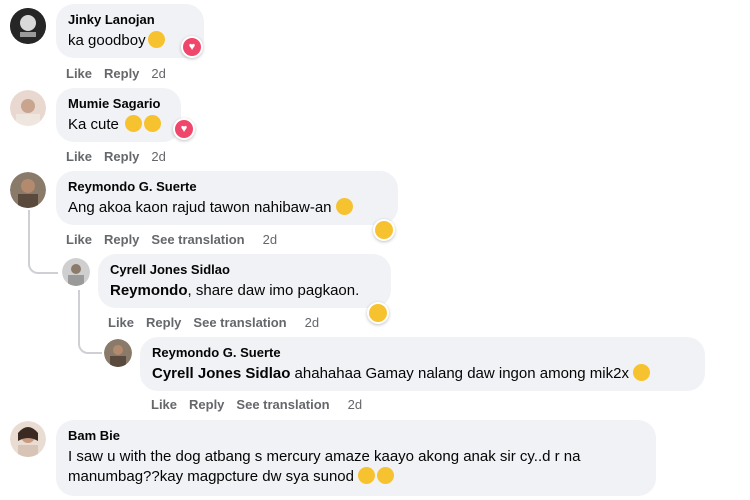  What do you see at coordinates (118, 125) in the screenshot?
I see `comment-text: Ka cute` at bounding box center [118, 125].